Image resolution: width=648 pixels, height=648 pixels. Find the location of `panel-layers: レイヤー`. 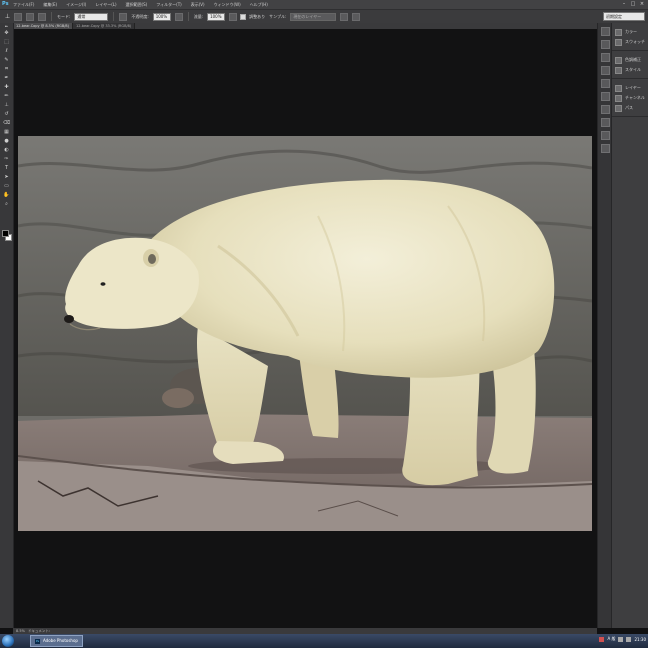

panel-layers: レイヤー is located at coordinates (630, 88).